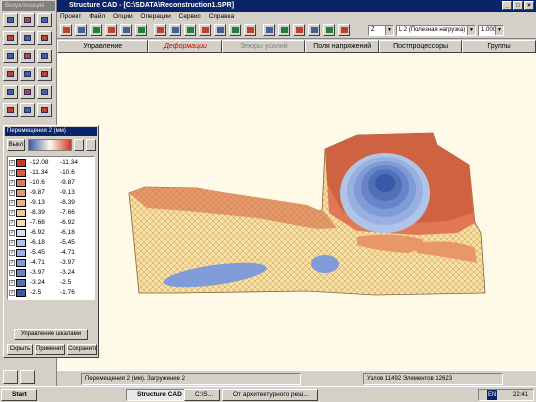 The width and height of the screenshot is (536, 402). What do you see at coordinates (381, 30) in the screenshot?
I see `z-select: Z ▼` at bounding box center [381, 30].